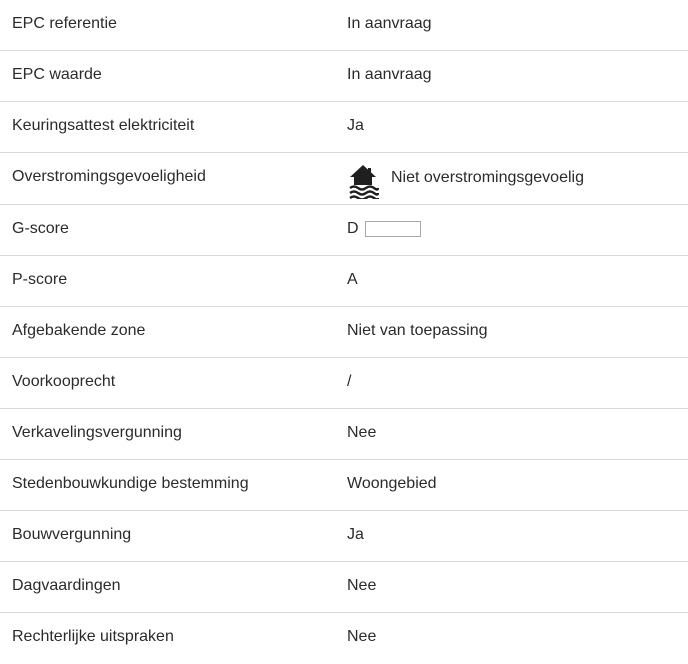 The image size is (688, 664). Describe the element at coordinates (344, 434) in the screenshot. I see `row-verkavelingsvergunning: Verkavelingsvergunning Nee` at that location.